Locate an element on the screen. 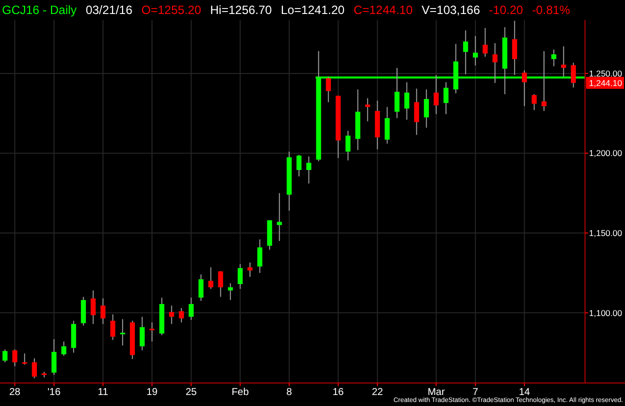  price-axis-label: 1,200.00 is located at coordinates (605, 153).